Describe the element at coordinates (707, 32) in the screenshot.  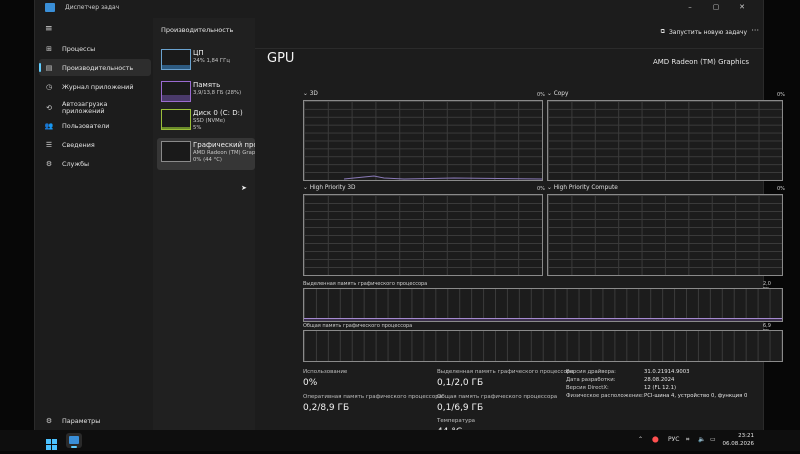
I see `run-new-task-label: Запустить новую задачу` at that location.